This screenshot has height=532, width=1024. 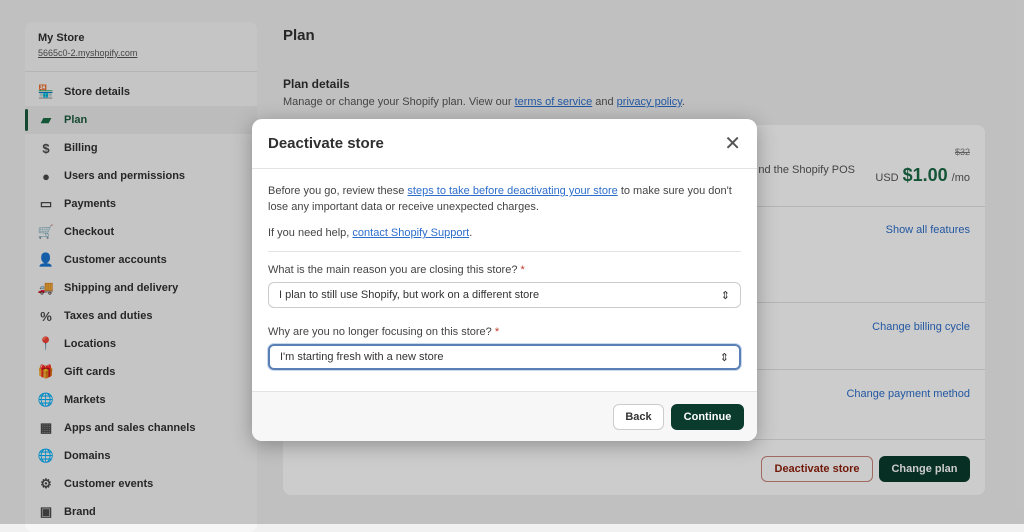 What do you see at coordinates (326, 143) in the screenshot?
I see `modal-title: Deactivate store` at bounding box center [326, 143].